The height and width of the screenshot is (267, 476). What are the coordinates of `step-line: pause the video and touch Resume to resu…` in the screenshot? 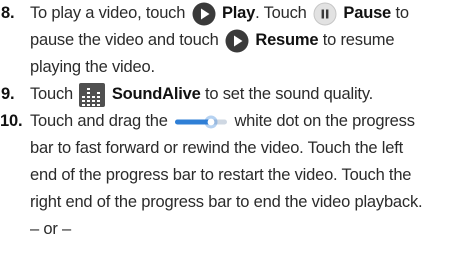 It's located at (253, 40).